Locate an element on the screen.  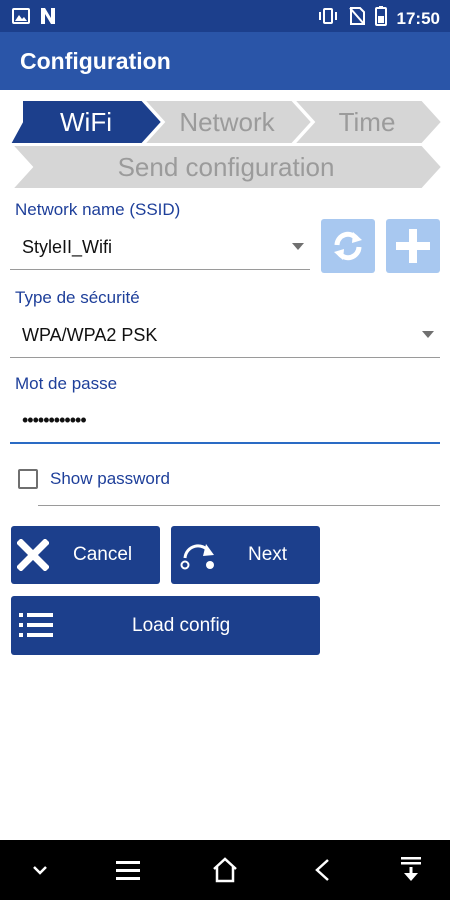
battery-icon is located at coordinates (380, 18).